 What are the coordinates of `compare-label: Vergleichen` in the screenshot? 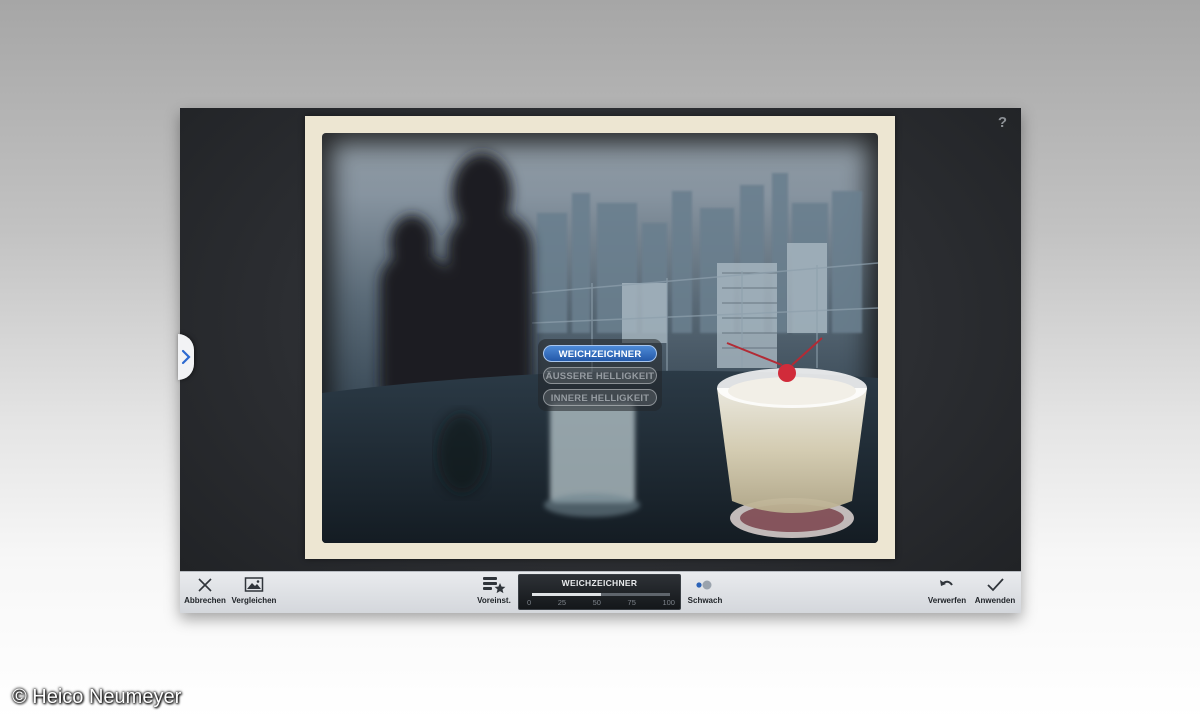 It's located at (254, 600).